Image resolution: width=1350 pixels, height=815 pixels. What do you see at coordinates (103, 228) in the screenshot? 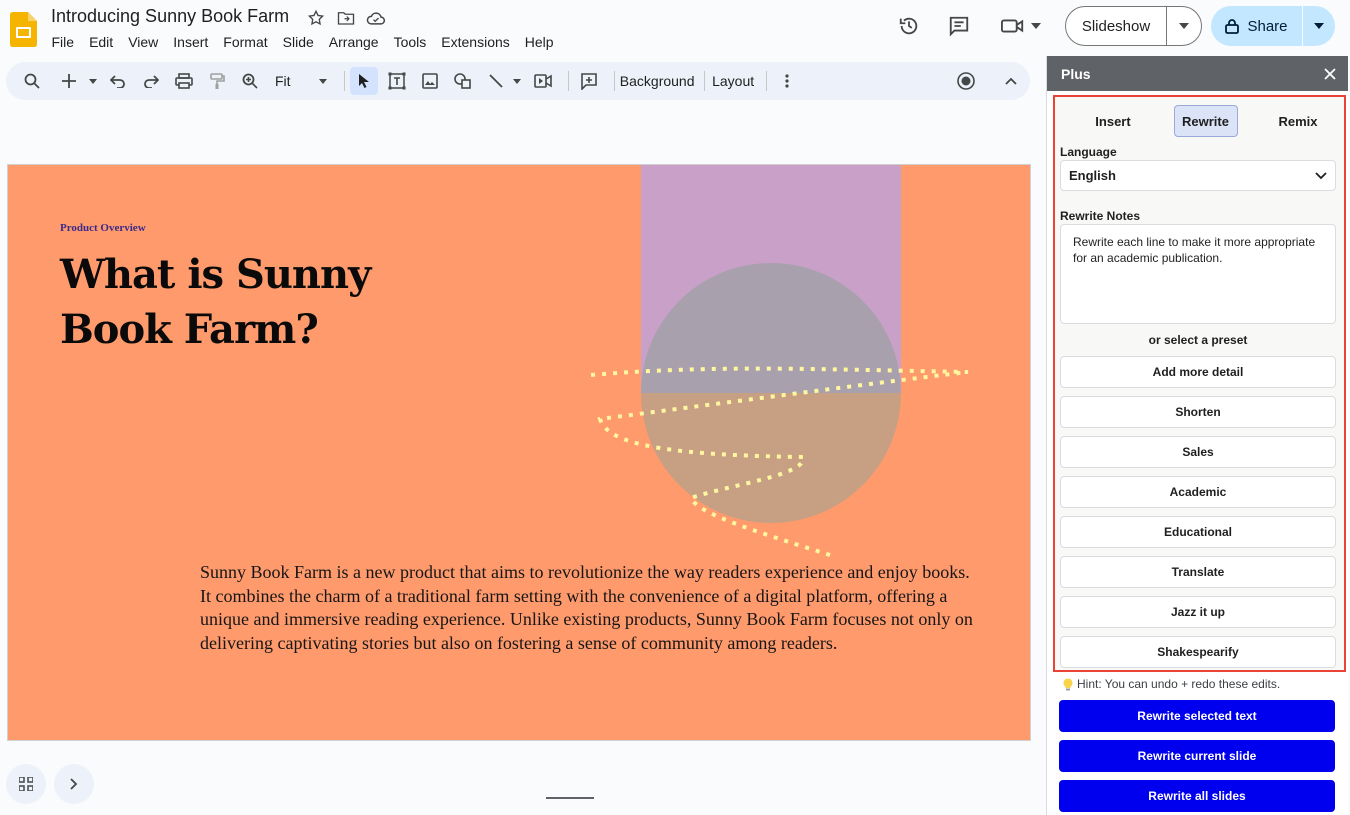
I see `slide-eyebrow: Product Overview` at bounding box center [103, 228].